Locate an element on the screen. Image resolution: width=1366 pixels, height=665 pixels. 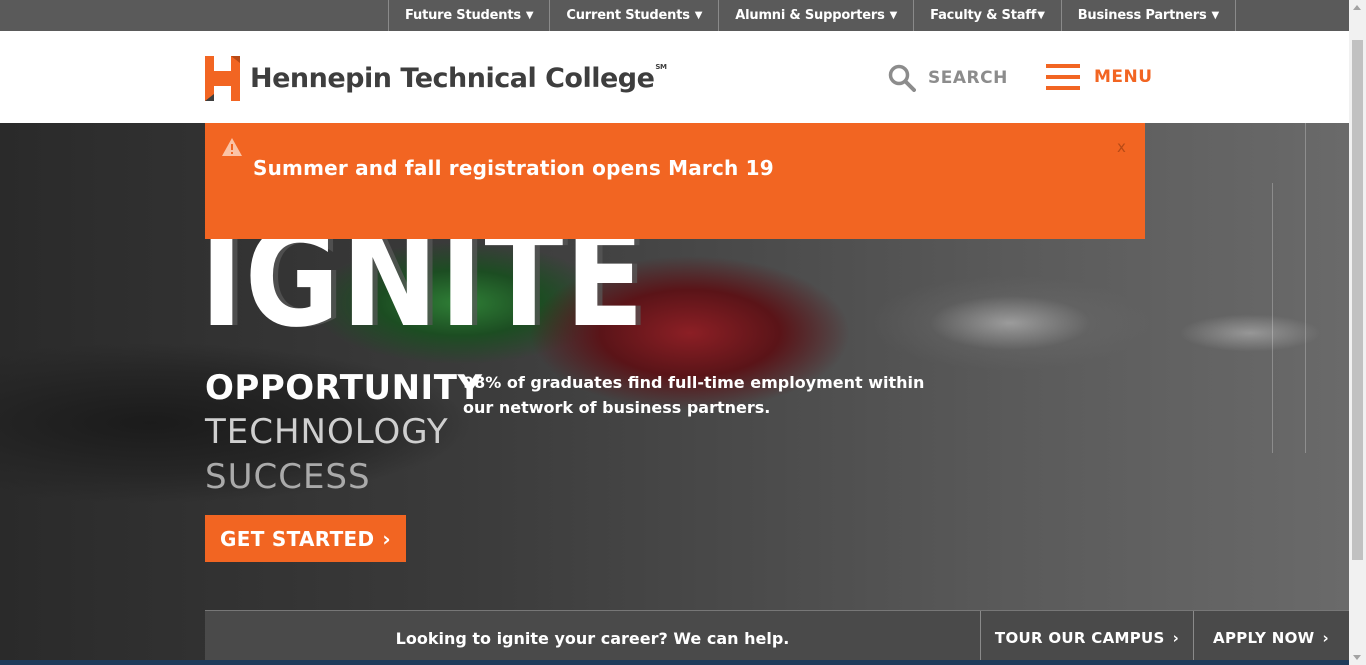
warning-icon is located at coordinates (232, 147).